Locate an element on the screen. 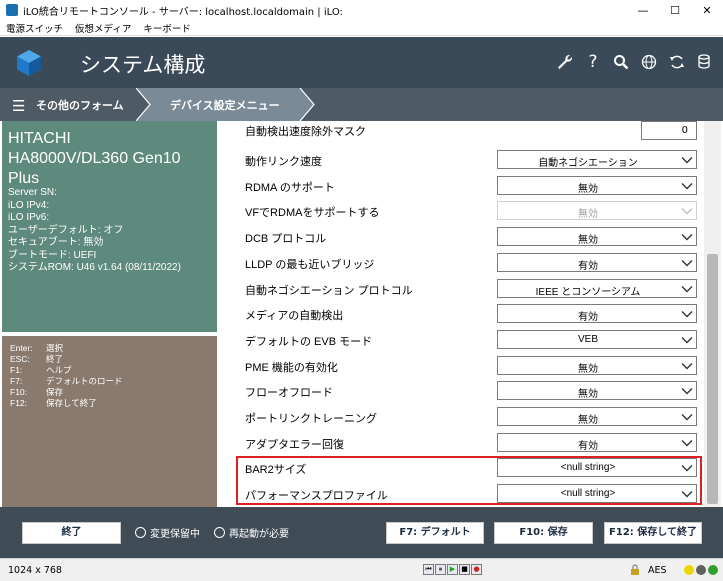 The height and width of the screenshot is (581, 723). boot-mode: ブートモード: UEFI is located at coordinates (52, 255).